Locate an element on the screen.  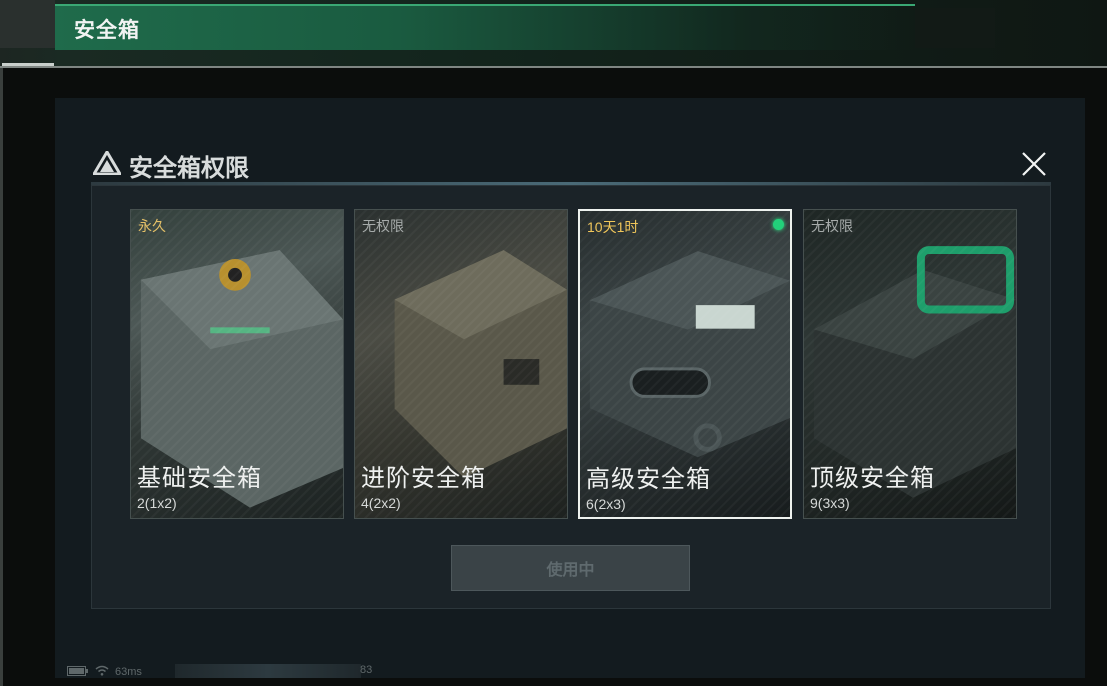
safe-card-top: 无权限 顶级安全箱 9(3x3) is located at coordinates (910, 364).